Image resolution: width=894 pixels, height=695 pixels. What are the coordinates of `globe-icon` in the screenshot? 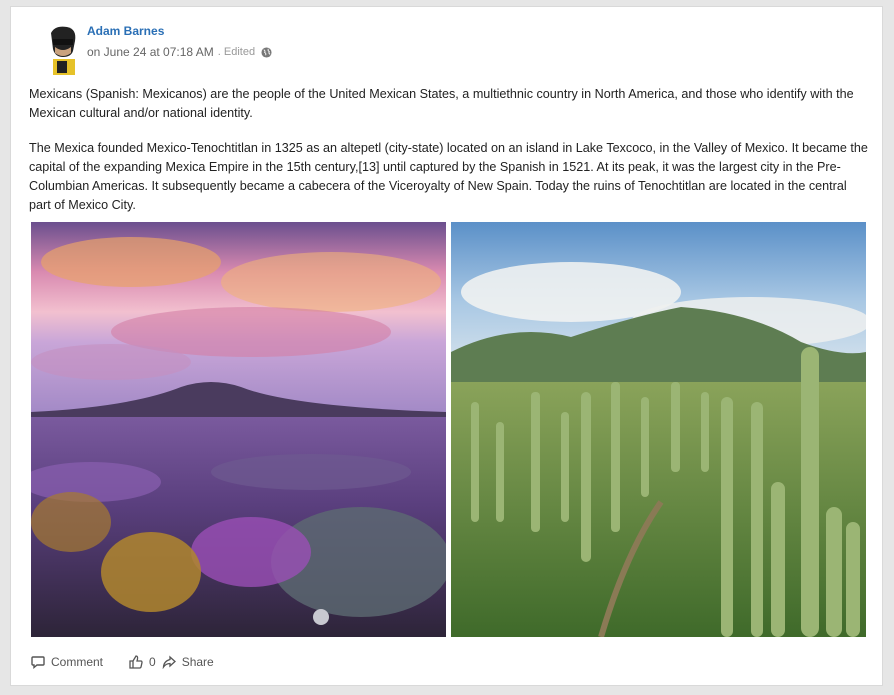 It's located at (266, 52).